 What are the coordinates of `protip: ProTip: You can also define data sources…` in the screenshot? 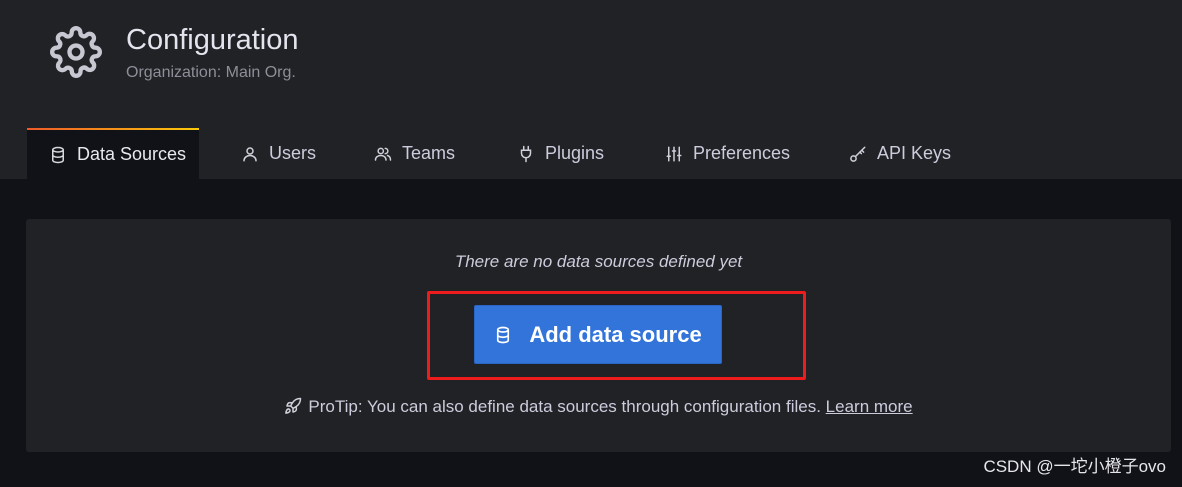 It's located at (598, 407).